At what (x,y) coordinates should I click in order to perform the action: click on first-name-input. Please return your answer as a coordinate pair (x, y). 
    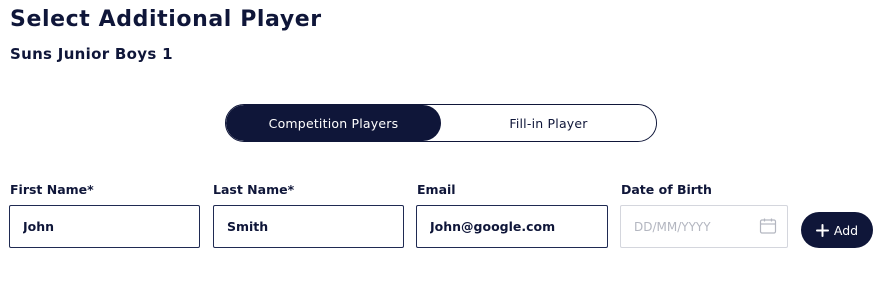
    Looking at the image, I should click on (104, 226).